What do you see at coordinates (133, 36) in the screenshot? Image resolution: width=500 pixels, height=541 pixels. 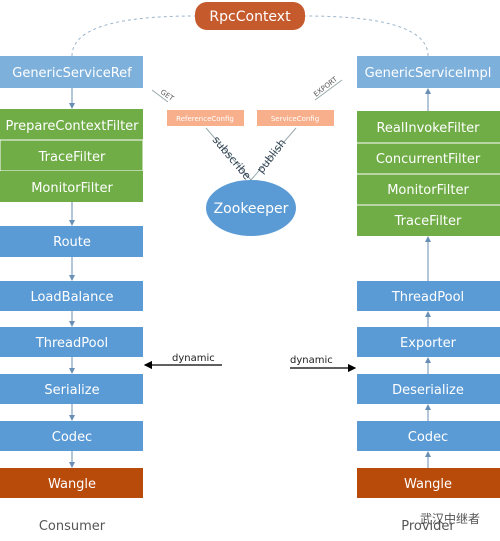 I see `context-link-left` at bounding box center [133, 36].